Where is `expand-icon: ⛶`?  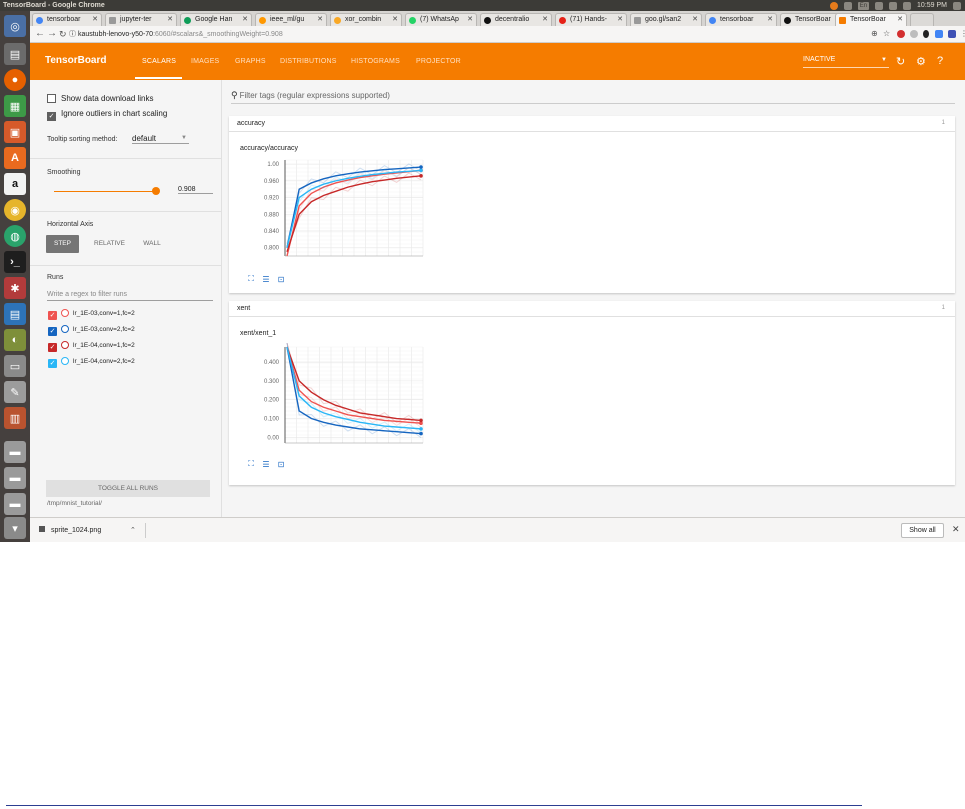
expand-icon: ⛶ is located at coordinates (251, 464).